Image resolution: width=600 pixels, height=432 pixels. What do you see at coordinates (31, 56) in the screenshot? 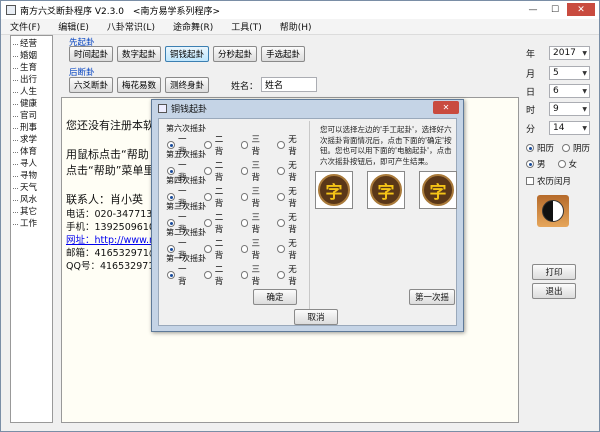
I see `tree-item: 婚姻` at bounding box center [31, 56].